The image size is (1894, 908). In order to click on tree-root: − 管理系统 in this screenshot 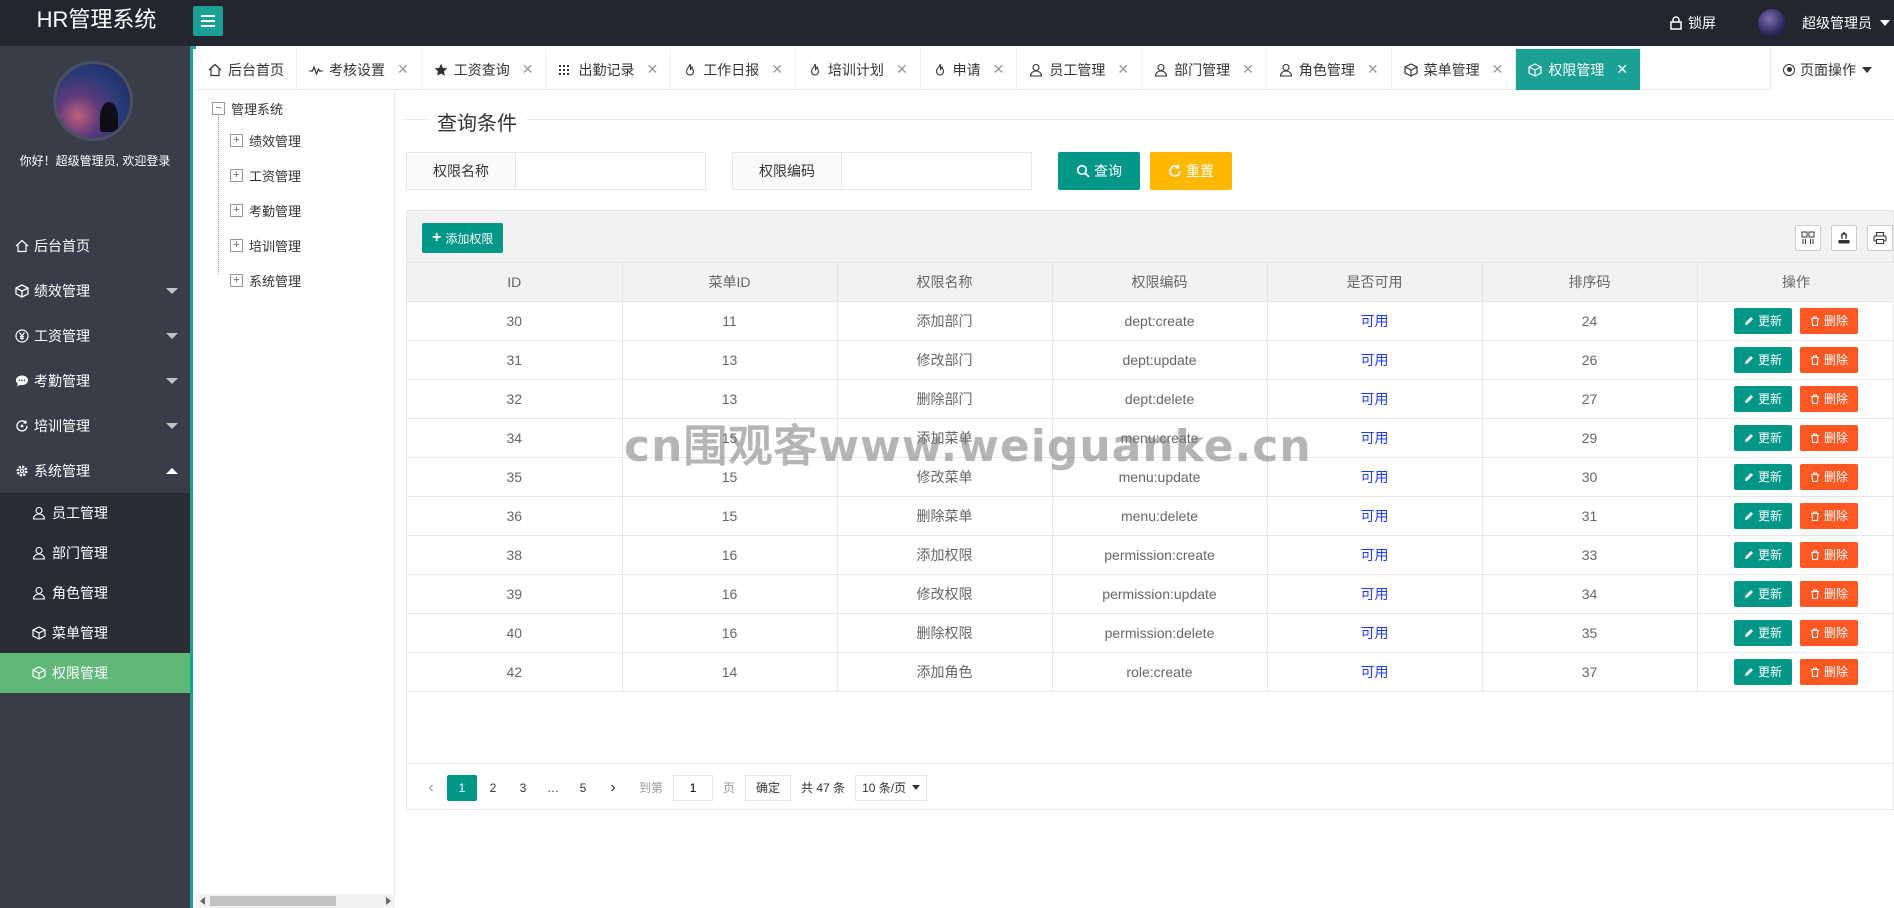, I will do `click(247, 108)`.